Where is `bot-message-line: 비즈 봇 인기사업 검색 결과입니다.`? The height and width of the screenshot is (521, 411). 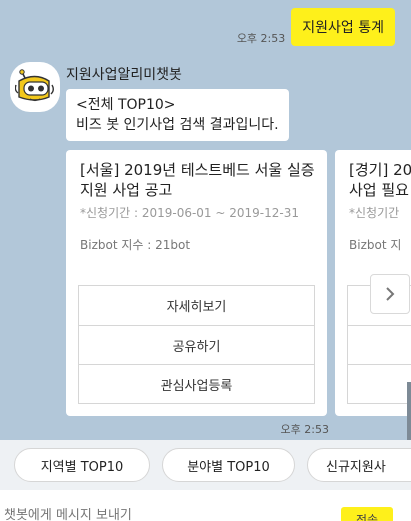
bot-message-line: 비즈 봇 인기사업 검색 결과입니다. is located at coordinates (177, 125).